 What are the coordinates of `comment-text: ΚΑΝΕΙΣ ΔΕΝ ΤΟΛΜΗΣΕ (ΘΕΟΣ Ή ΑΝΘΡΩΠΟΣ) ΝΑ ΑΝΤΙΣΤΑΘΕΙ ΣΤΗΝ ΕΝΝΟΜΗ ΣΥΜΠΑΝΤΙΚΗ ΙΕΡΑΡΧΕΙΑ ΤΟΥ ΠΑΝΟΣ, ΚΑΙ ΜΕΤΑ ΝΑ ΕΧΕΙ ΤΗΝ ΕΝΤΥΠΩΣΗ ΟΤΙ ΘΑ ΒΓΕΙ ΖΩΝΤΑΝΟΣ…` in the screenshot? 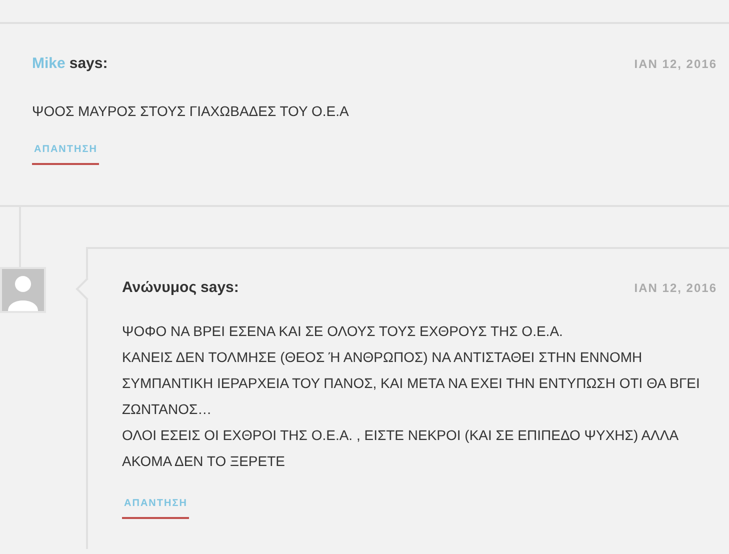 It's located at (411, 383).